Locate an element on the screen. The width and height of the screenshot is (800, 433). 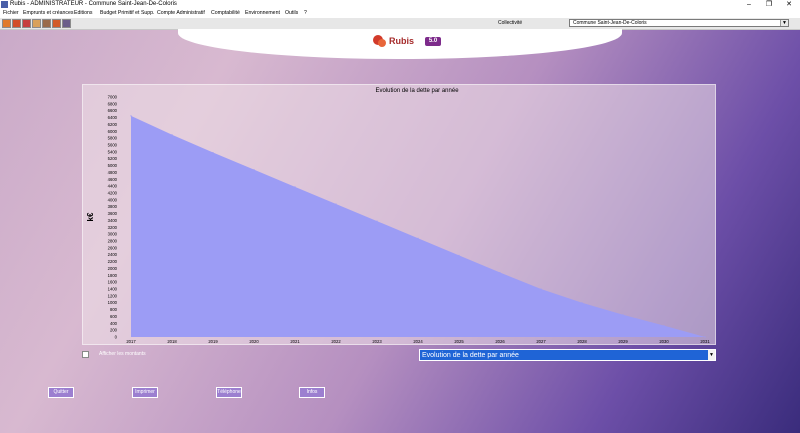
y-tick-label: 4400 is located at coordinates (113, 186).